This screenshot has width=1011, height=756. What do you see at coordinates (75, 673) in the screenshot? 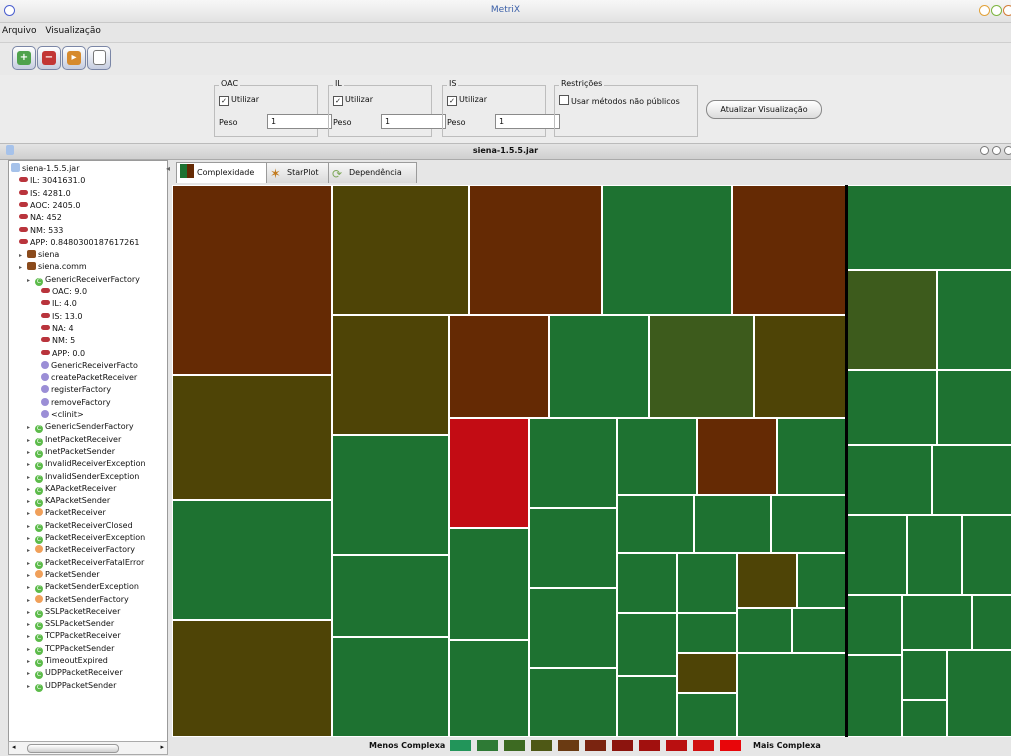
I see `tree-item: ▸ C UDPPacketReceiver` at bounding box center [75, 673].